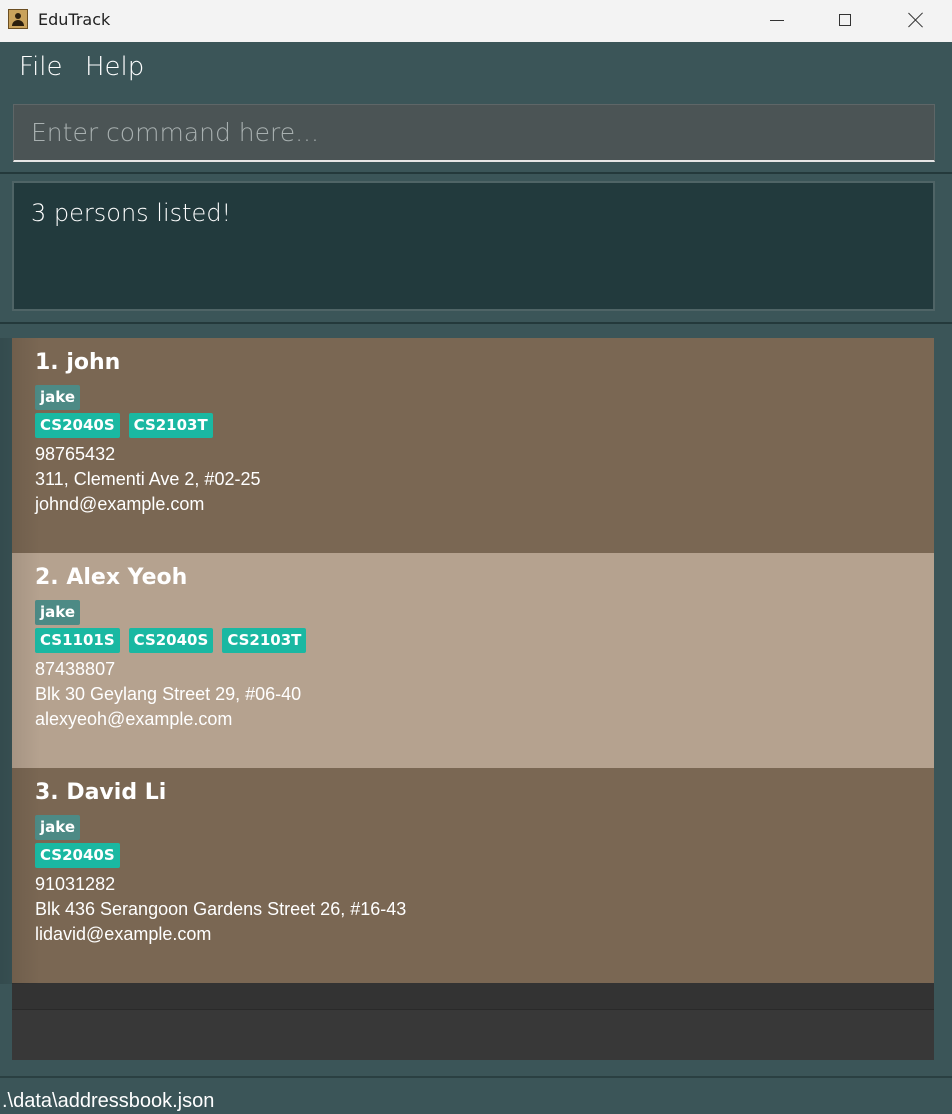  What do you see at coordinates (148, 479) in the screenshot?
I see `person-address: 311, Clementi Ave 2, #02-25` at bounding box center [148, 479].